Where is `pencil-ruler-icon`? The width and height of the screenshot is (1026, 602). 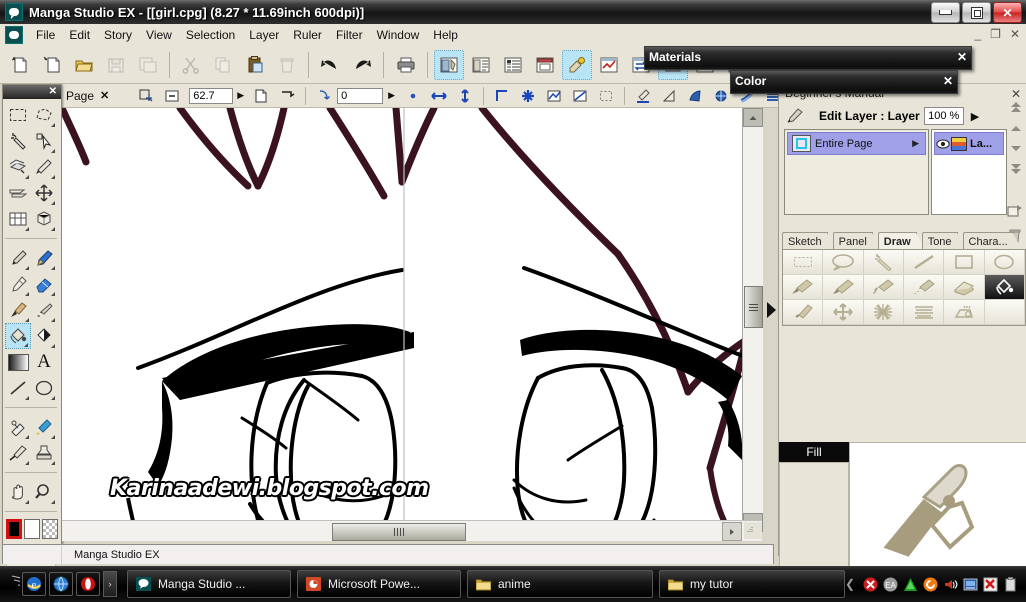
pencil-ruler-icon is located at coordinates (643, 96).